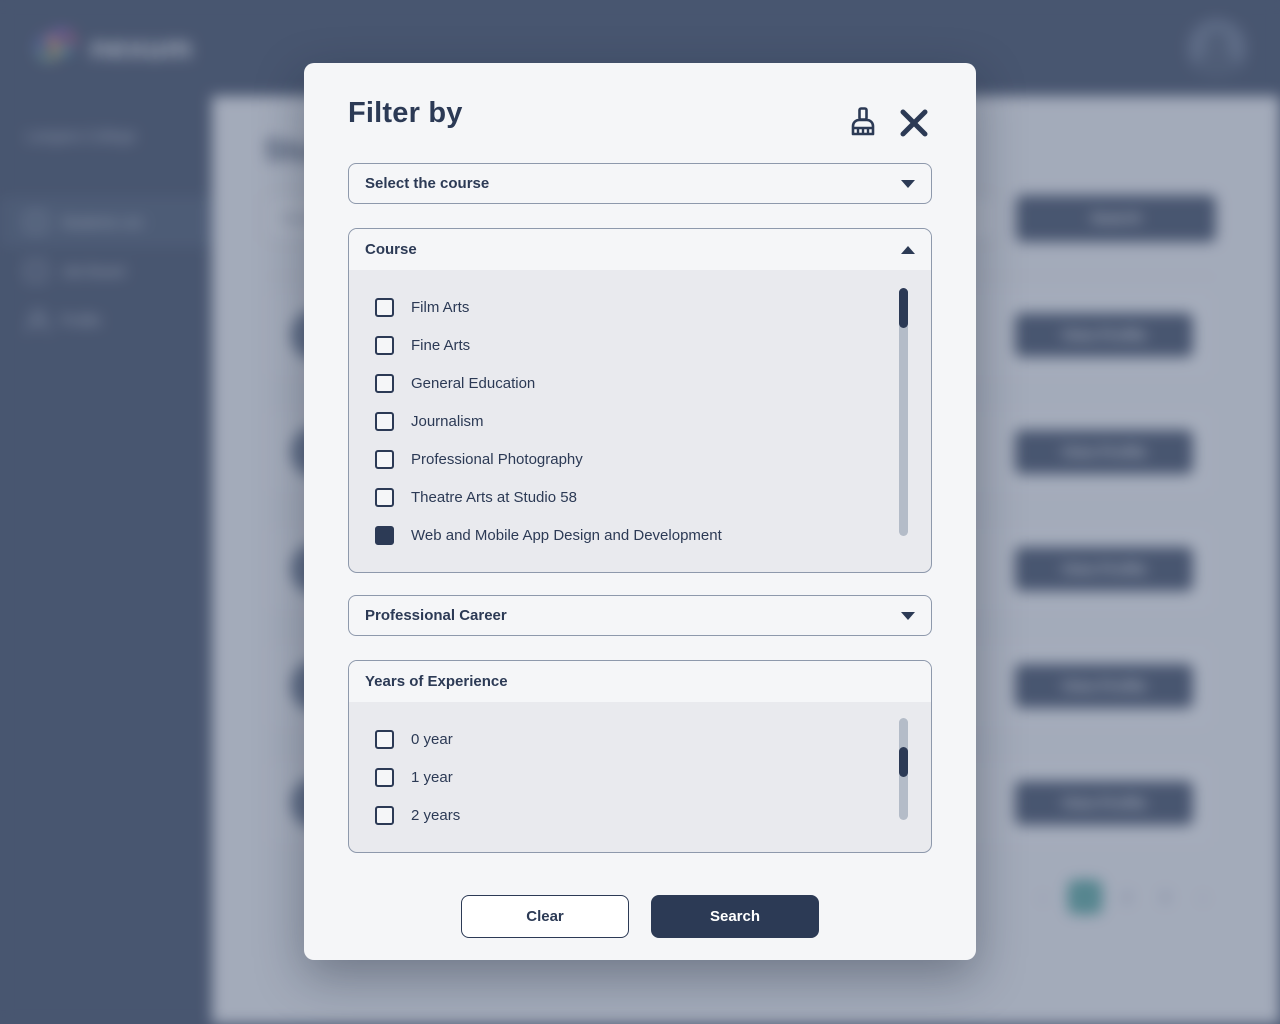 Image resolution: width=1280 pixels, height=1024 pixels. What do you see at coordinates (384, 421) in the screenshot?
I see `checkbox-journalism` at bounding box center [384, 421].